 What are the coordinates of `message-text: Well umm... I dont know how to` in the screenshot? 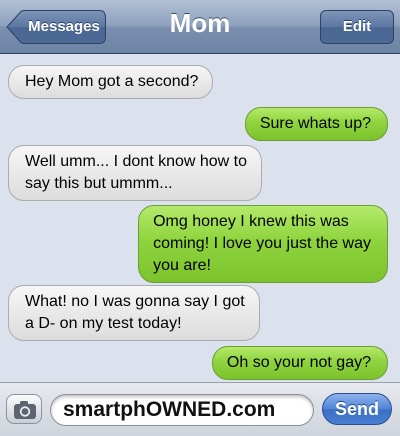 It's located at (136, 161).